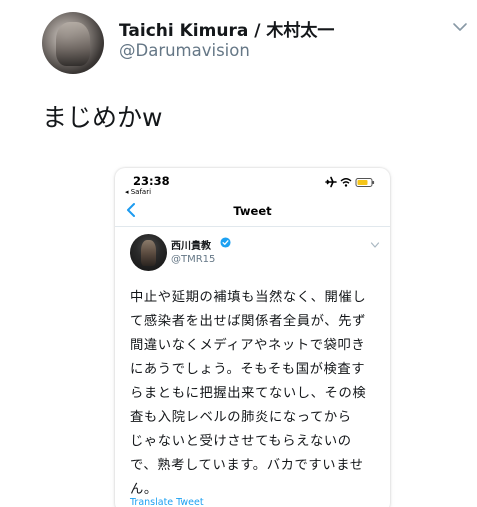 Image resolution: width=477 pixels, height=507 pixels. Describe the element at coordinates (247, 465) in the screenshot. I see `tweet-line: で、熟考しています。バカですいませ` at that location.